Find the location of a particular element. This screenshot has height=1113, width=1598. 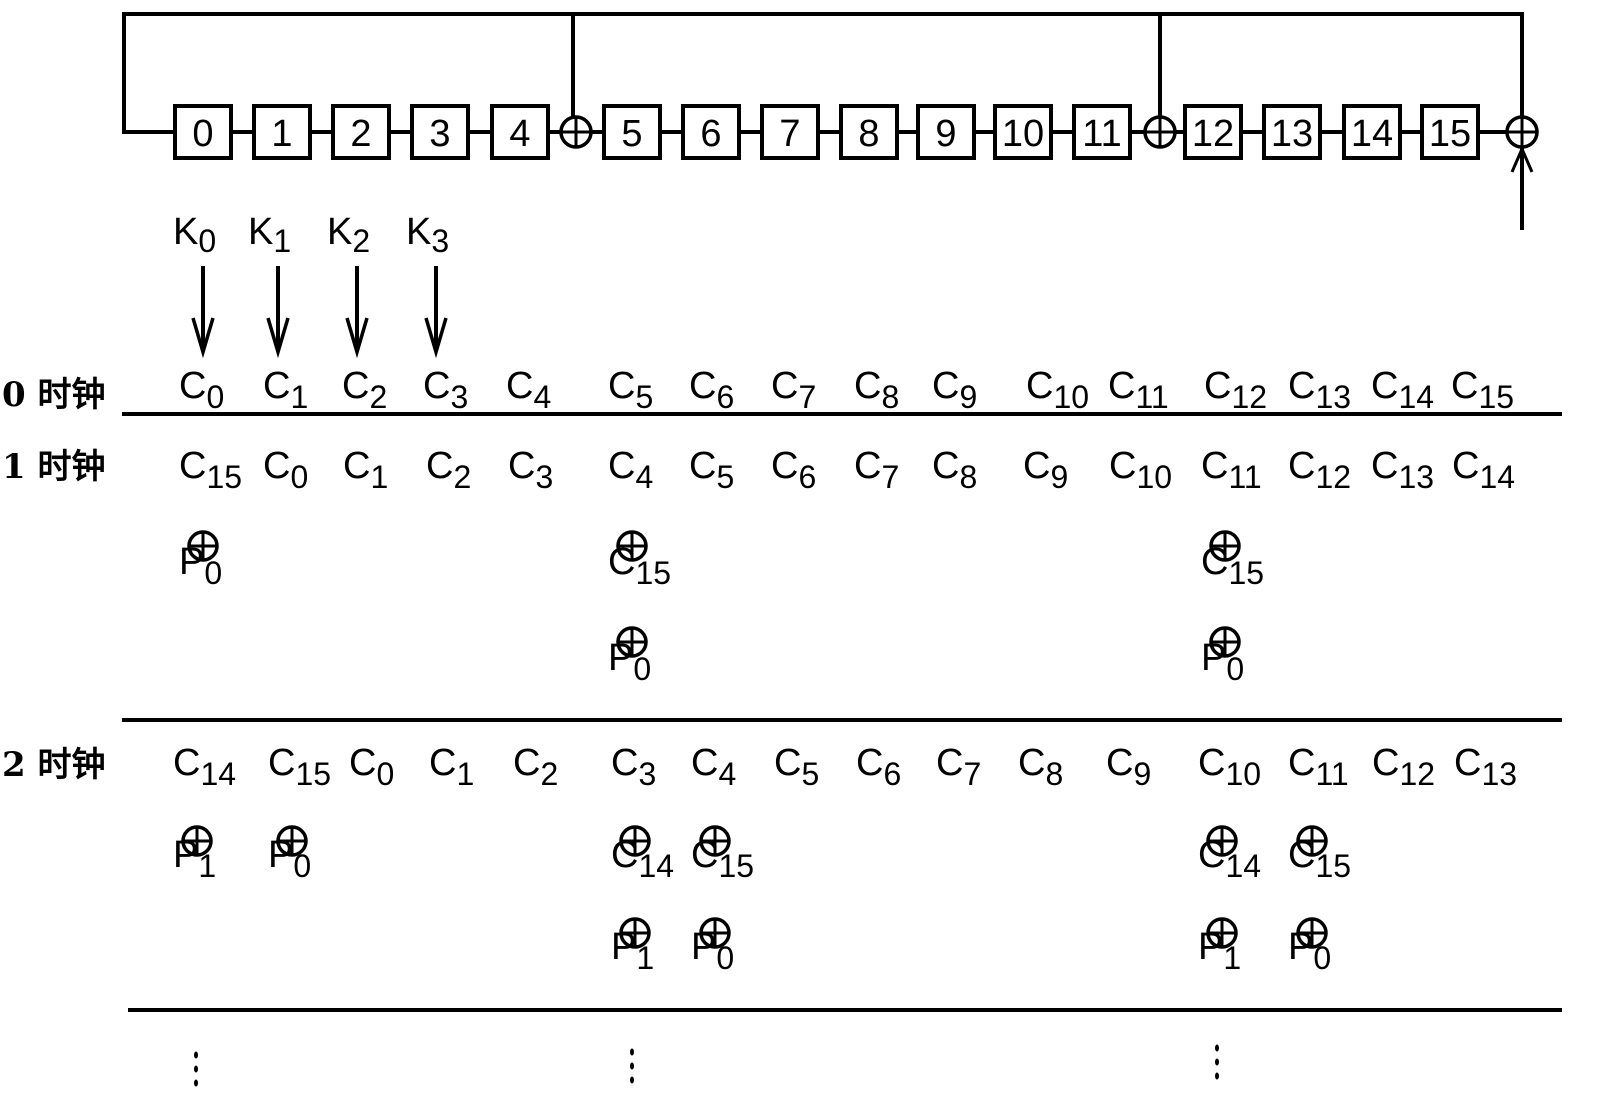

register-label: 10 is located at coordinates (1023, 134).